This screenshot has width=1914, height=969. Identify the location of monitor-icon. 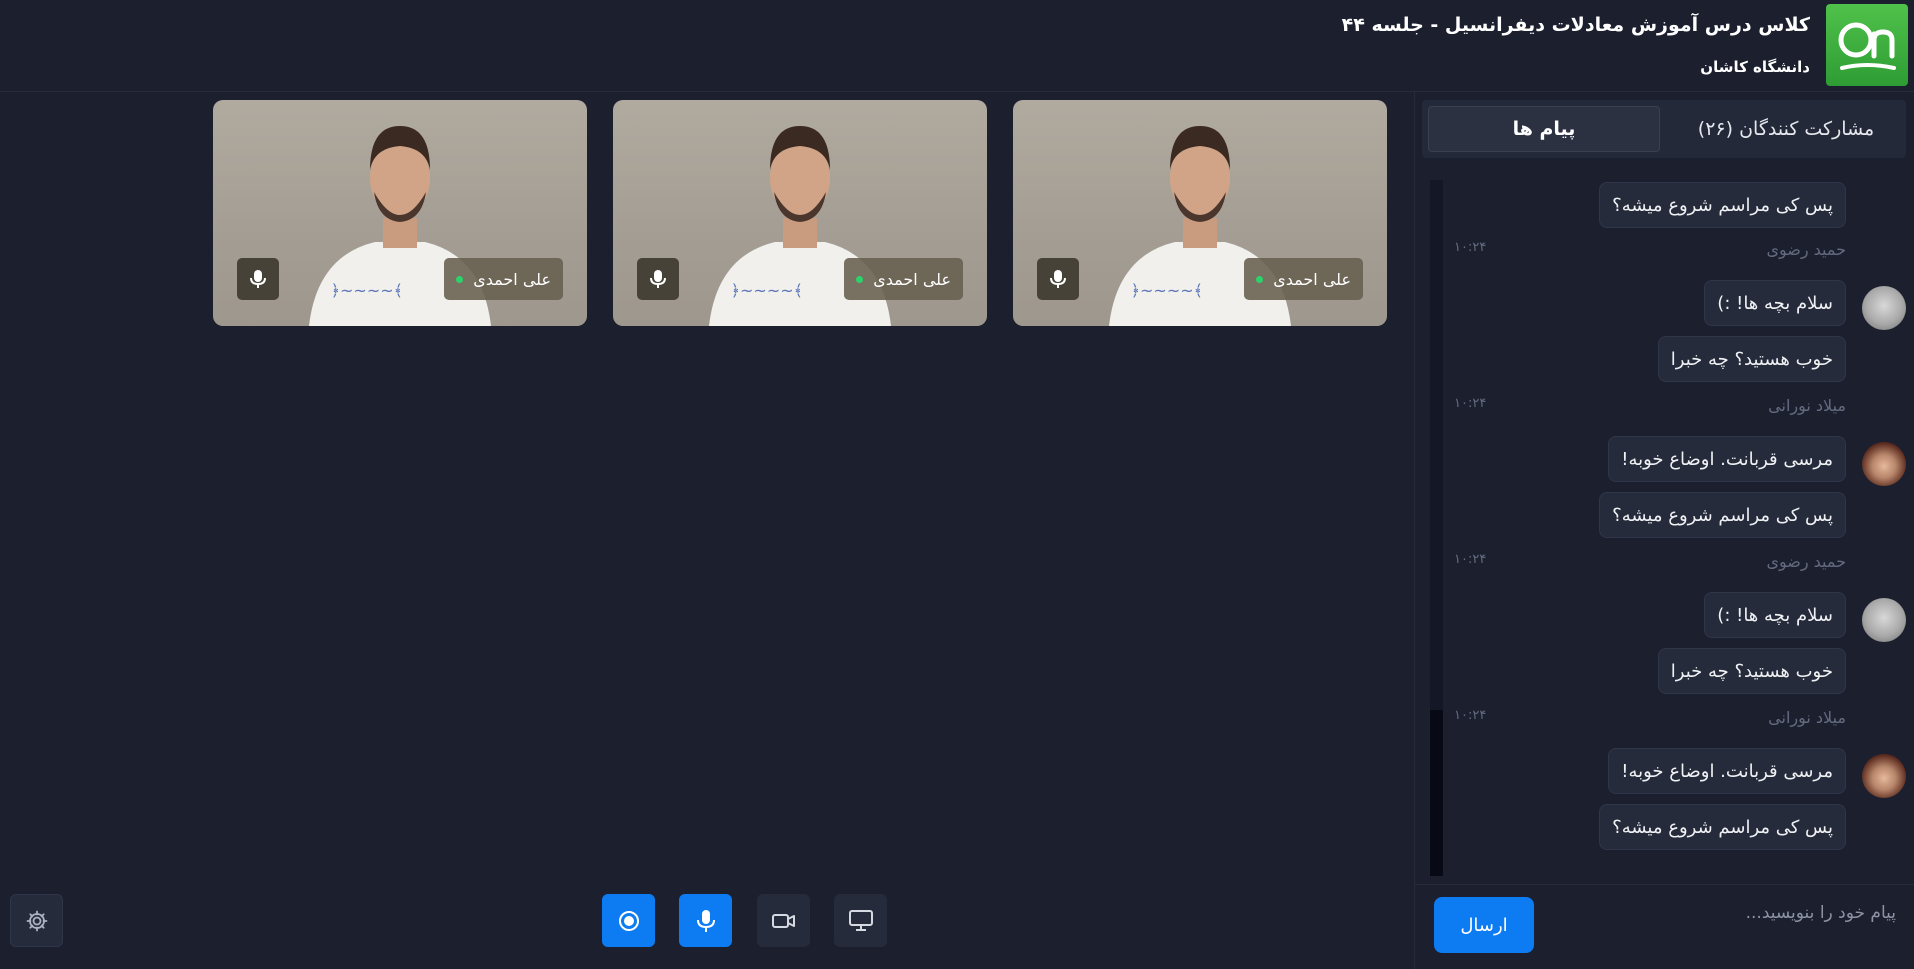
(860, 920).